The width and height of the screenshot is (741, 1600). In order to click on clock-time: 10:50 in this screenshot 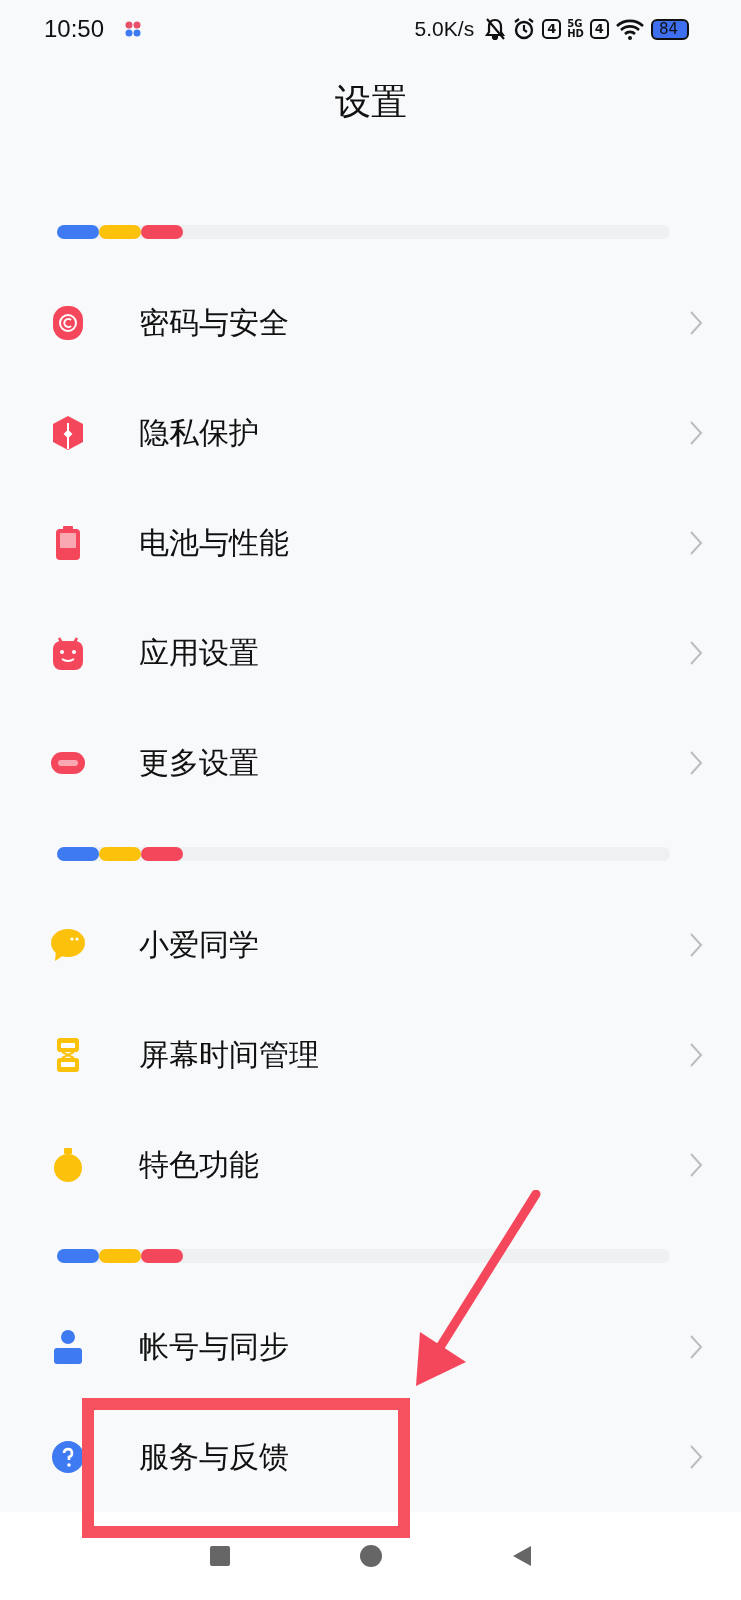, I will do `click(74, 29)`.